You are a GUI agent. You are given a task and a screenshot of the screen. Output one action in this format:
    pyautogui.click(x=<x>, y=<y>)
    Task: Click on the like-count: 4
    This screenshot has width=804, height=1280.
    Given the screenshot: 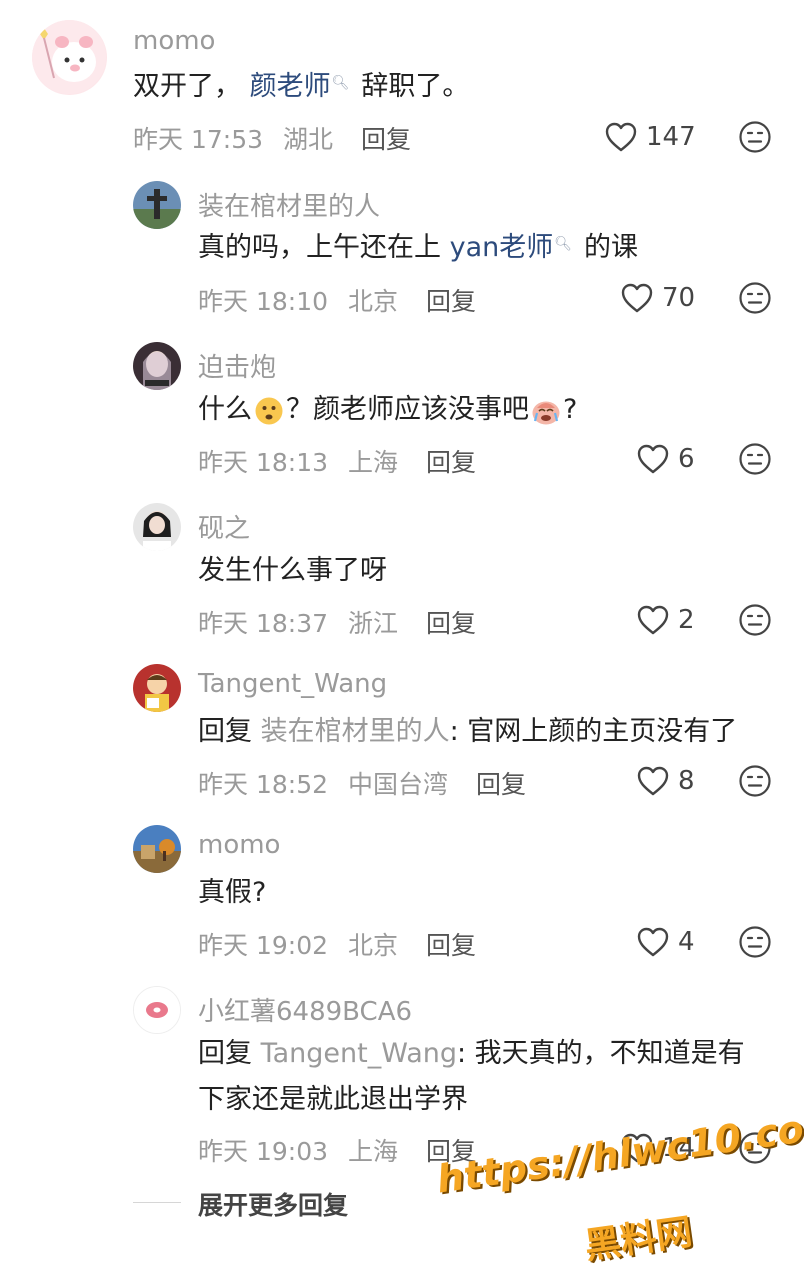 What is the action you would take?
    pyautogui.click(x=686, y=942)
    